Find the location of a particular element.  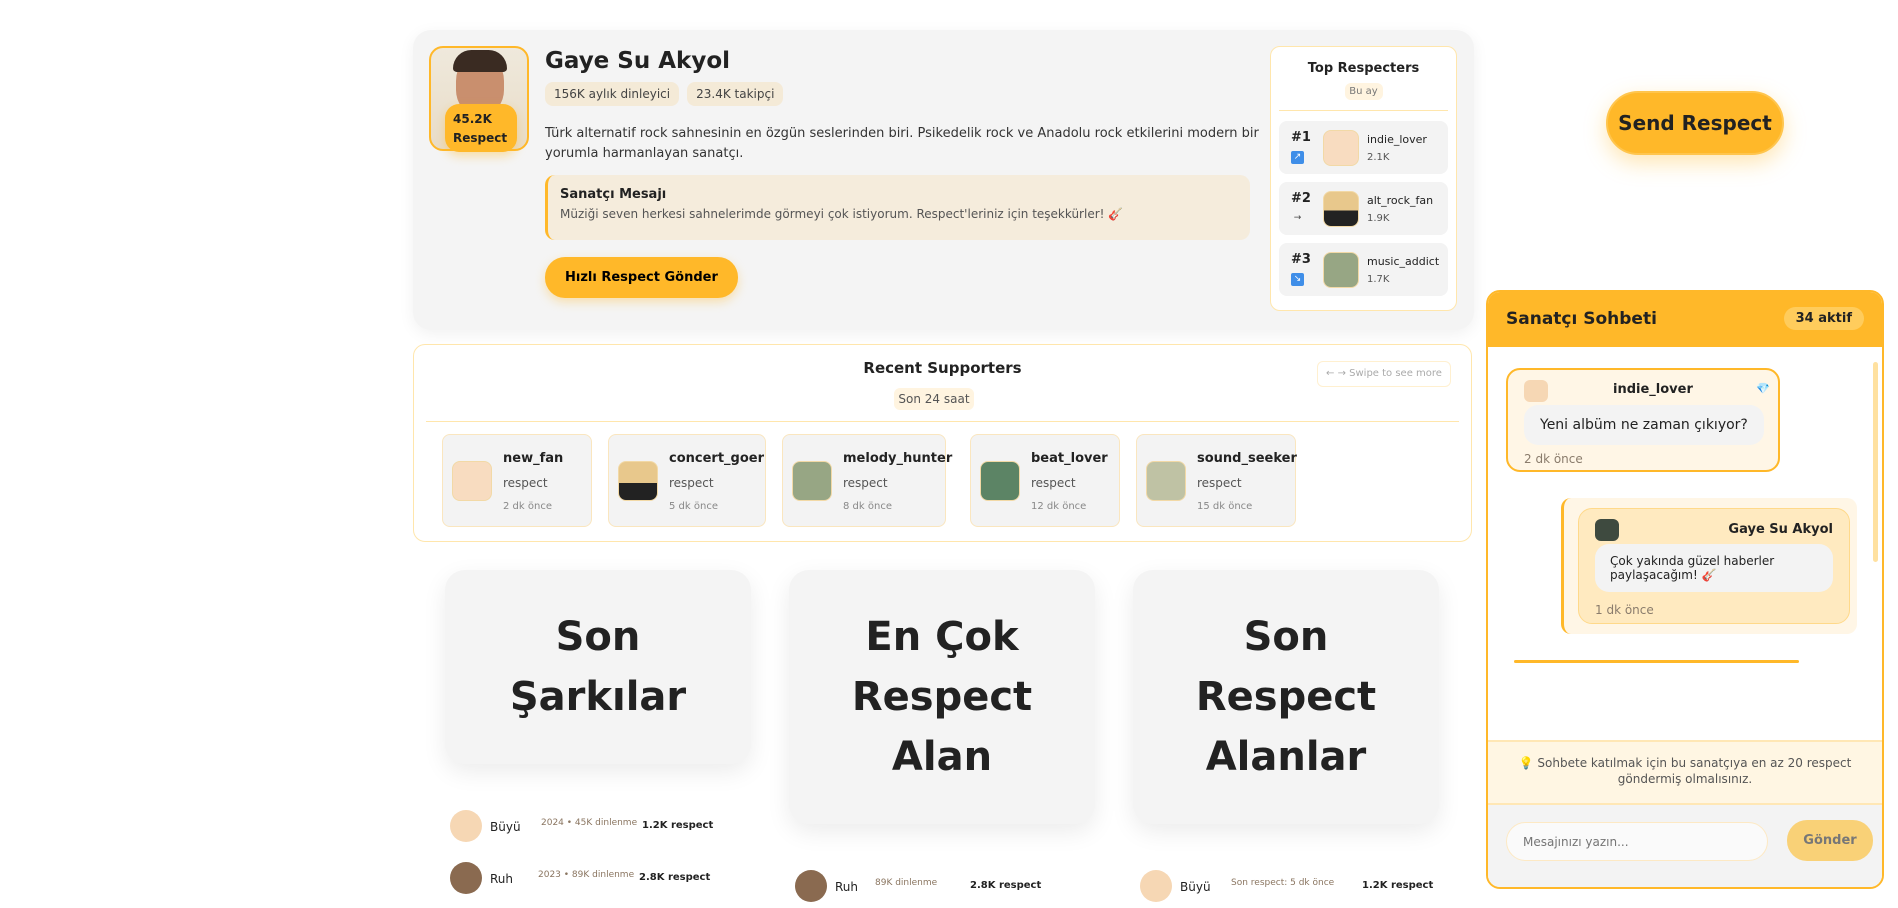

message-time: 2 dk önce is located at coordinates (1553, 459).